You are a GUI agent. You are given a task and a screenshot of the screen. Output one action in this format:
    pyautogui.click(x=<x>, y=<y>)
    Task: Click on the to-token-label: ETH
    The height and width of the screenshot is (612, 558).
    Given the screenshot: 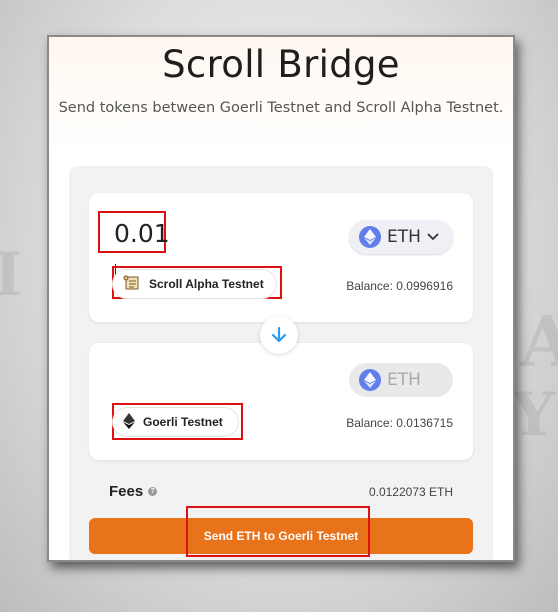 What is the action you would take?
    pyautogui.click(x=404, y=380)
    